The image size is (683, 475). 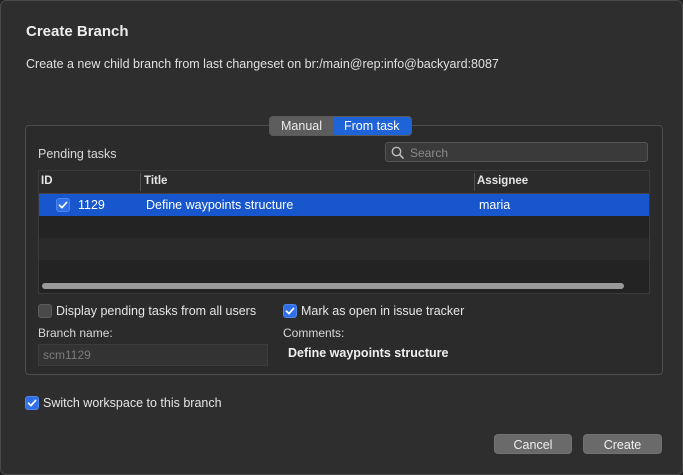 I want to click on table-header: ID Title Assignee, so click(x=344, y=182).